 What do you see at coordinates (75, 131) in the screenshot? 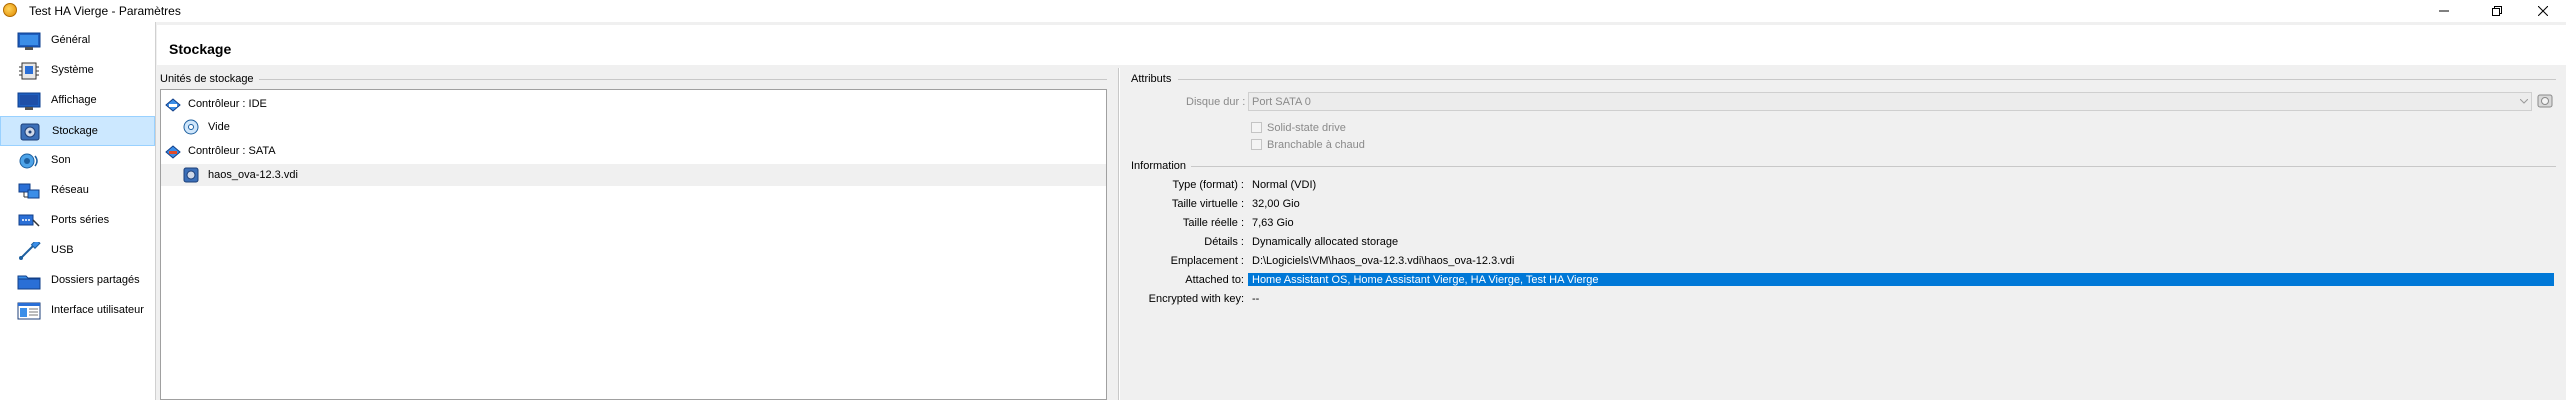
I see `sidebar-item-label: Stockage` at bounding box center [75, 131].